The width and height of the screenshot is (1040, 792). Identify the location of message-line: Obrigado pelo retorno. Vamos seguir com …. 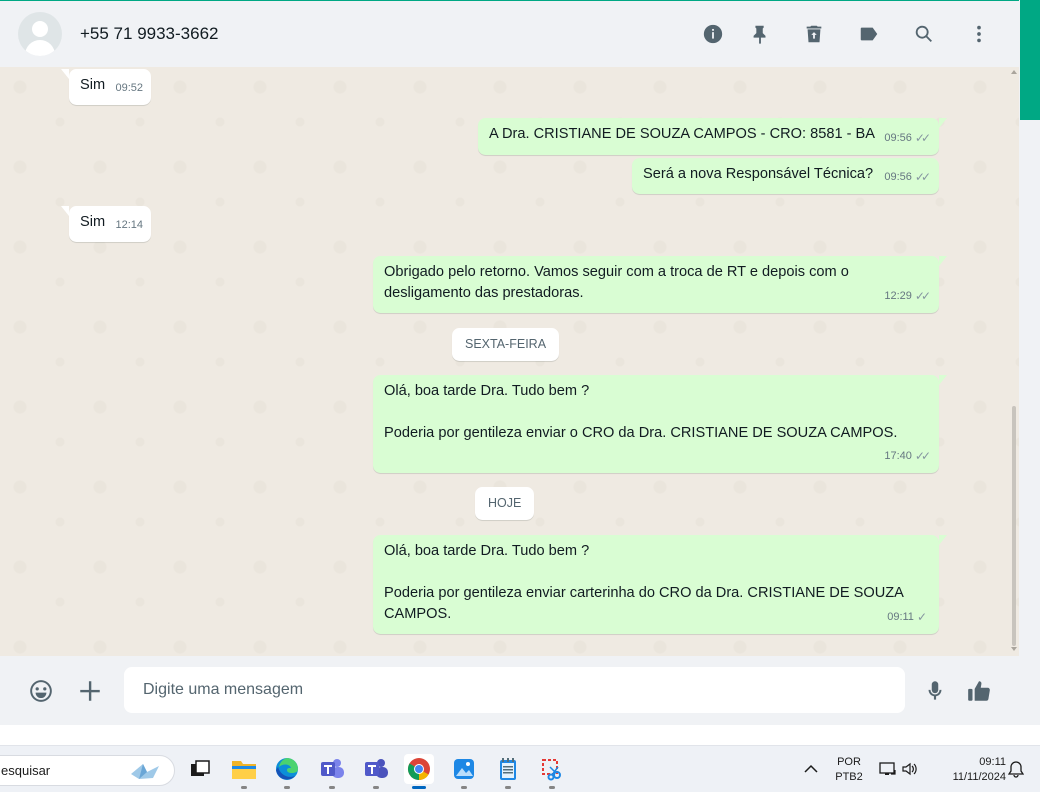
(616, 272).